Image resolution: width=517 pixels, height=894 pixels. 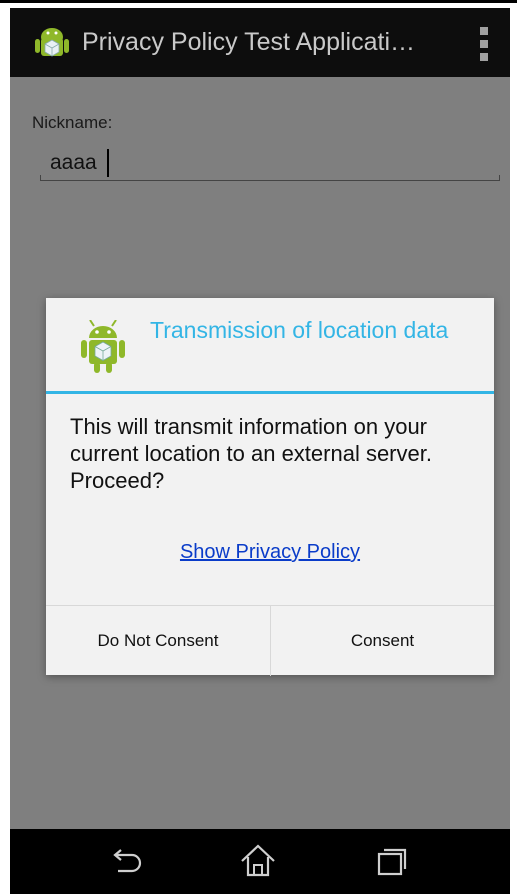 I want to click on input-underline, so click(x=270, y=180).